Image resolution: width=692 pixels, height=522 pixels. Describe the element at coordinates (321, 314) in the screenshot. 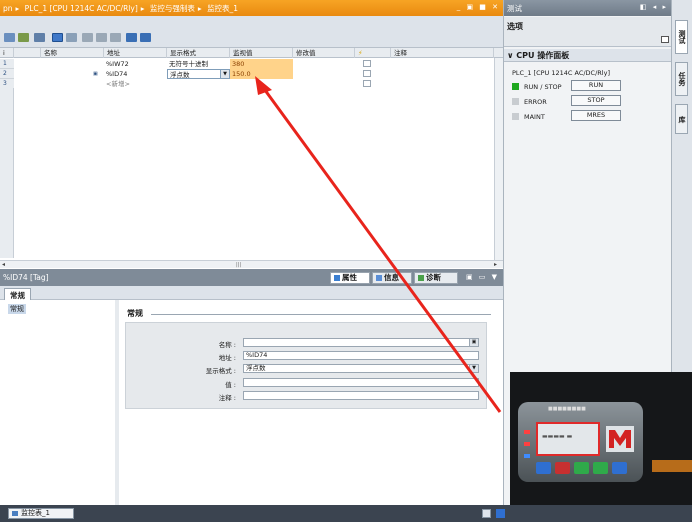

I see `section-divider` at that location.